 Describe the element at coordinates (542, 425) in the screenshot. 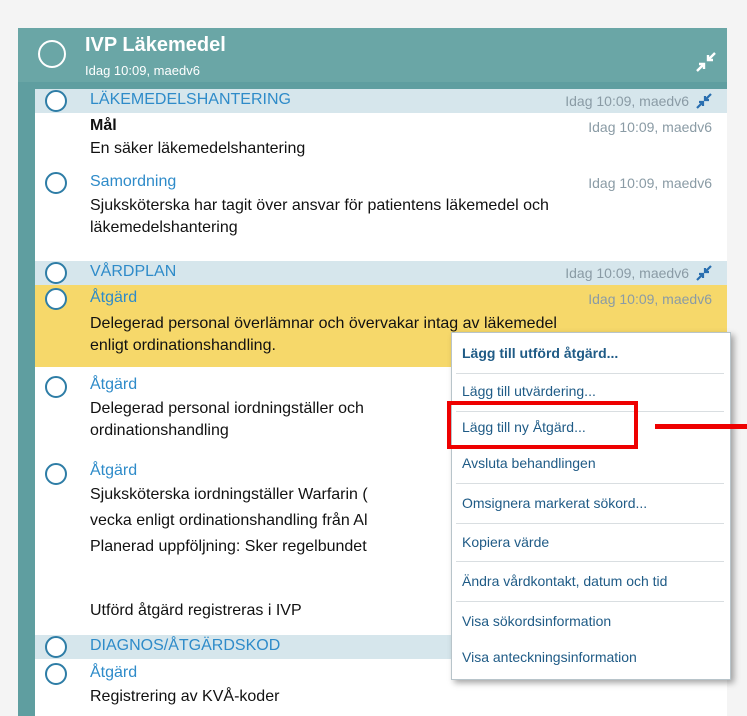

I see `annotation-highlight-box` at that location.